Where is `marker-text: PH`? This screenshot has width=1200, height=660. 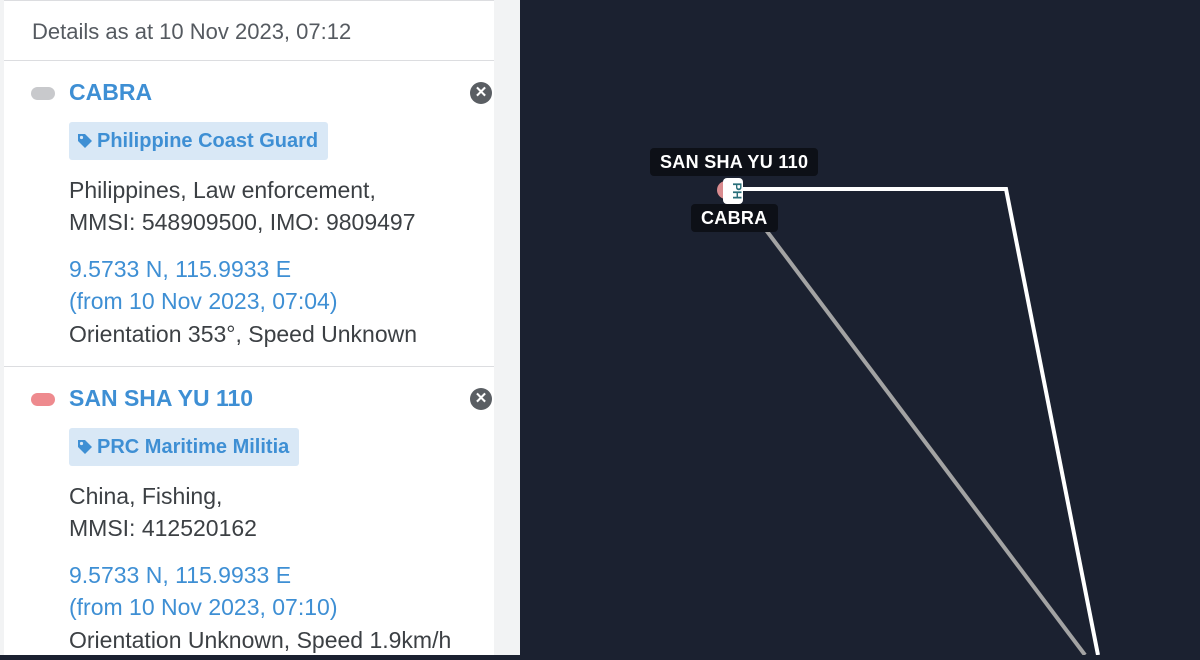
marker-text: PH is located at coordinates (737, 191).